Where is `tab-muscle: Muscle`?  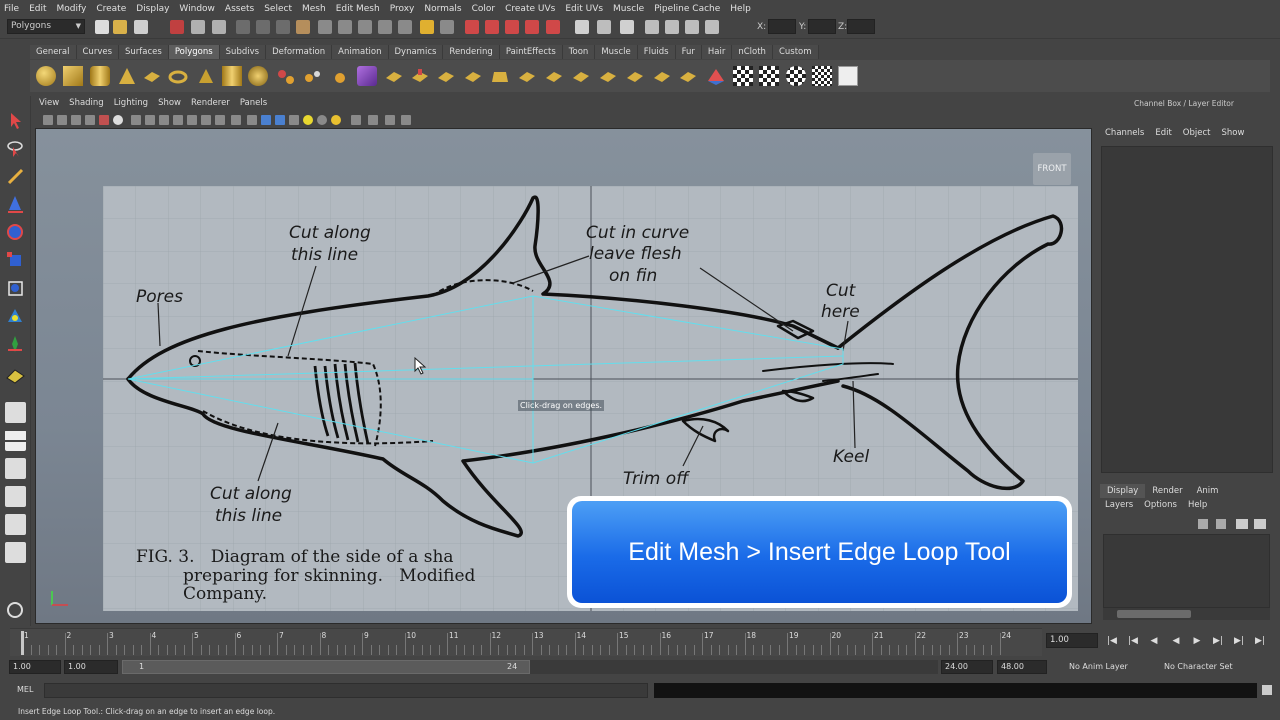 tab-muscle: Muscle is located at coordinates (616, 52).